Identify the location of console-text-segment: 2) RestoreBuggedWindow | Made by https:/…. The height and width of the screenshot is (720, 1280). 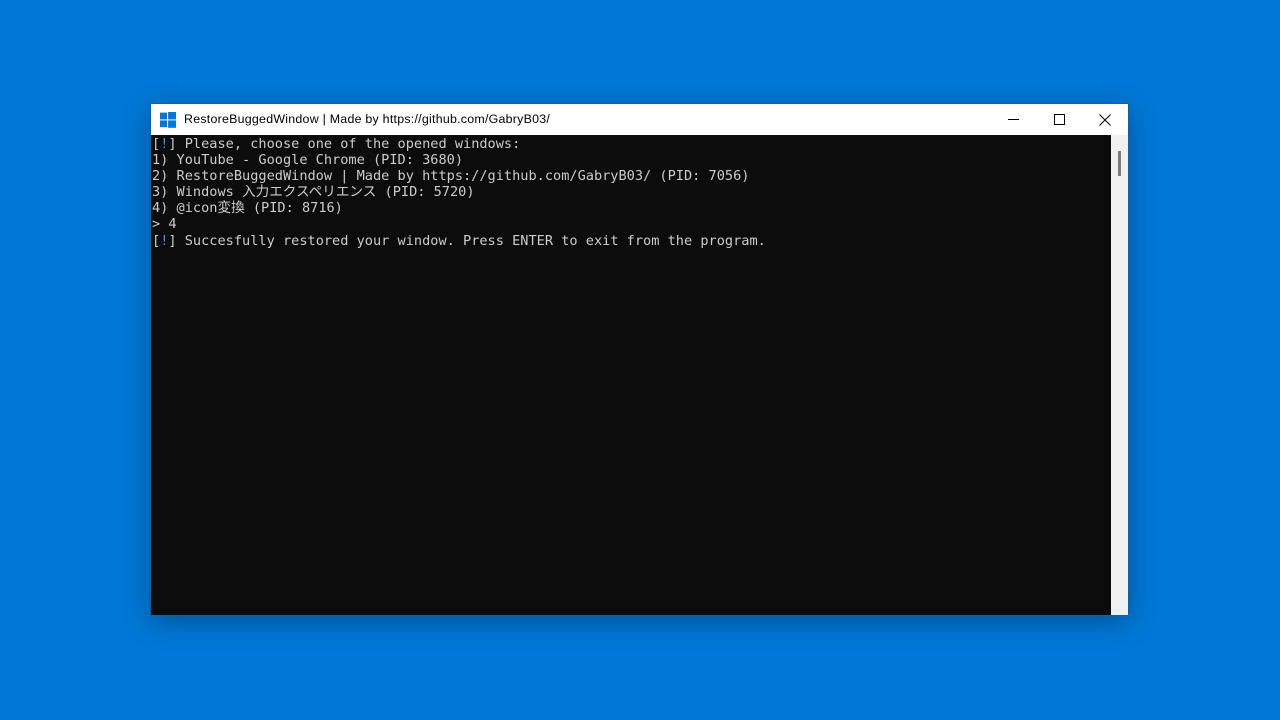
(451, 176).